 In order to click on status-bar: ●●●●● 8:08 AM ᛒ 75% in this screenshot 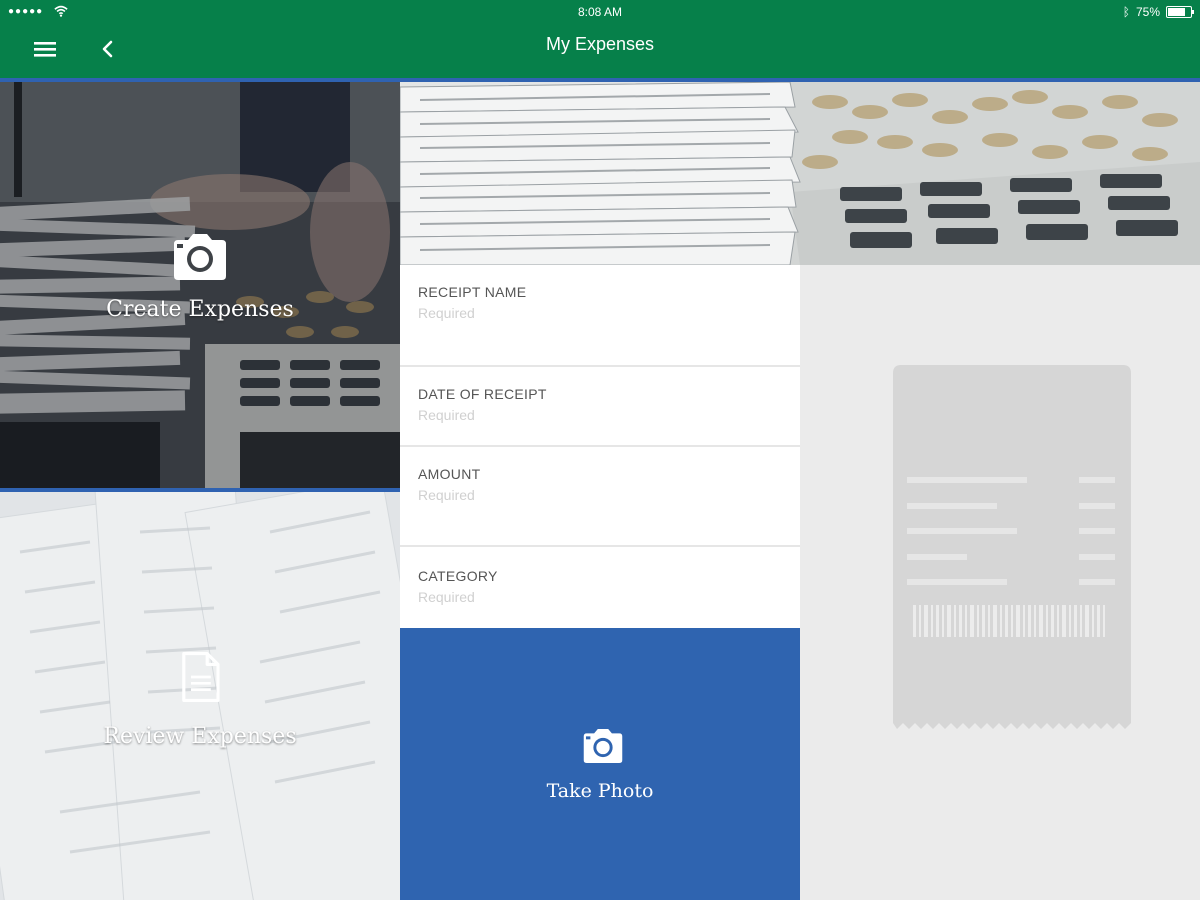, I will do `click(600, 12)`.